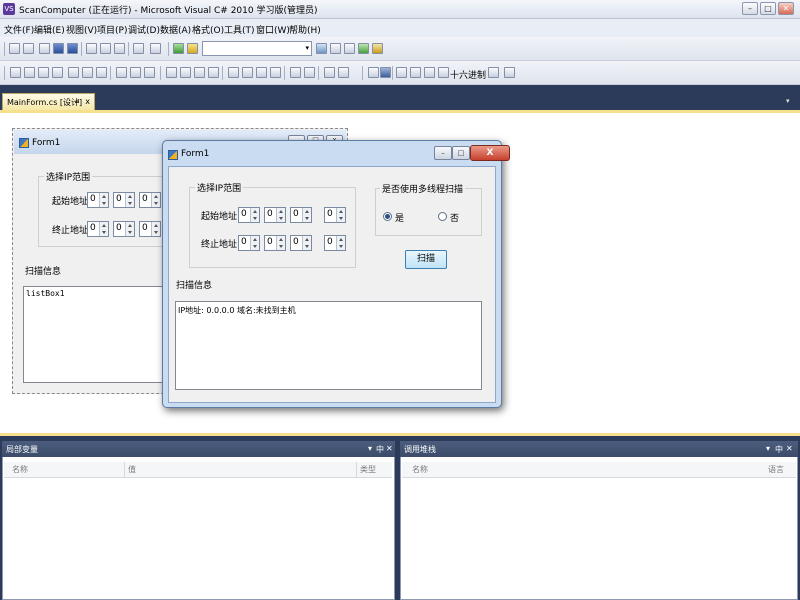 The height and width of the screenshot is (600, 800). I want to click on copy-icon, so click(105, 48).